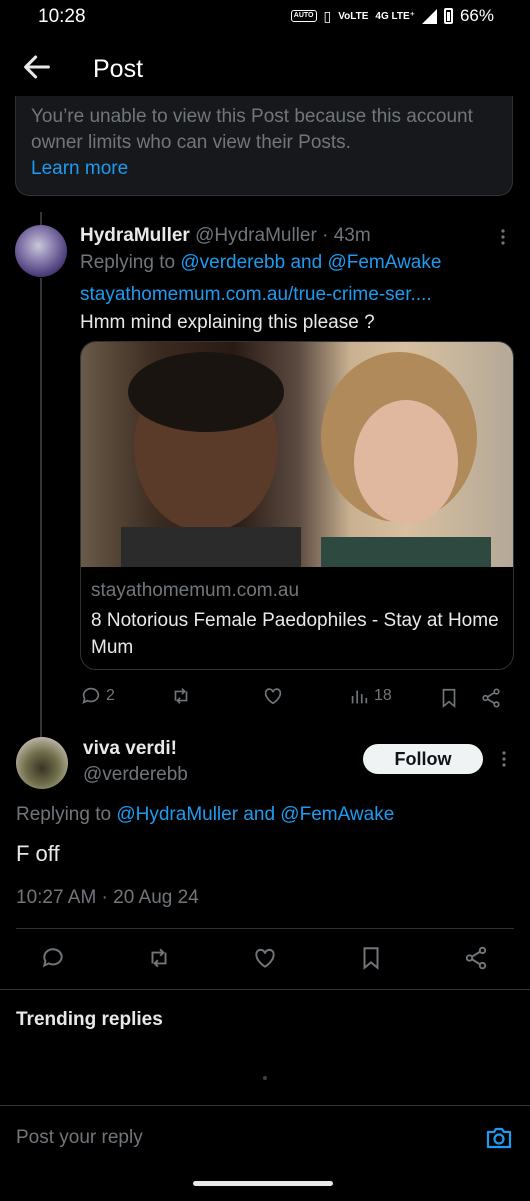  I want to click on display-name: viva verdi!, so click(130, 749).